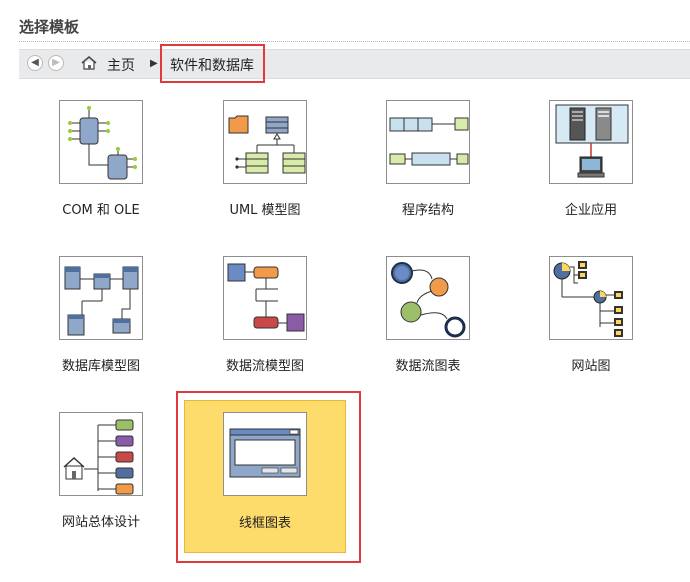 This screenshot has width=690, height=582. I want to click on breadcrumb-bar: ◀ ▶ 主页 ▶ 软件和数据库, so click(354, 64).